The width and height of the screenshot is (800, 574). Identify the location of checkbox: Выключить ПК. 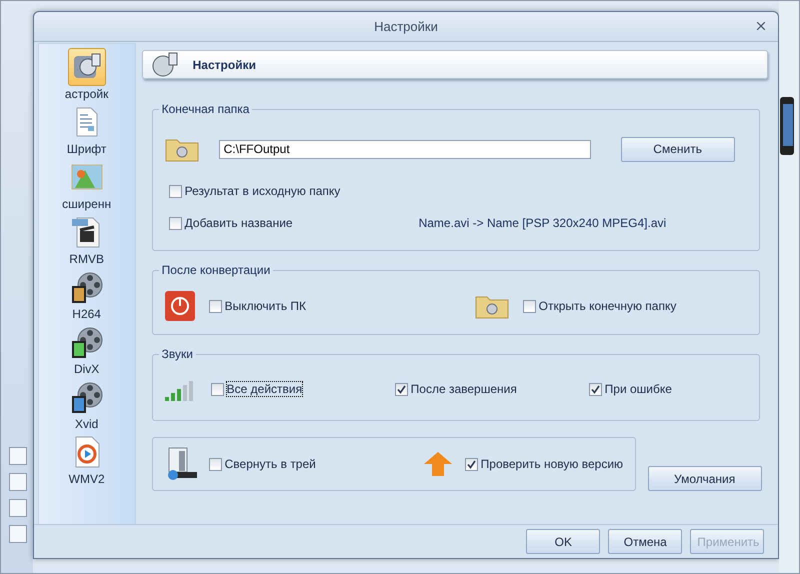
(257, 306).